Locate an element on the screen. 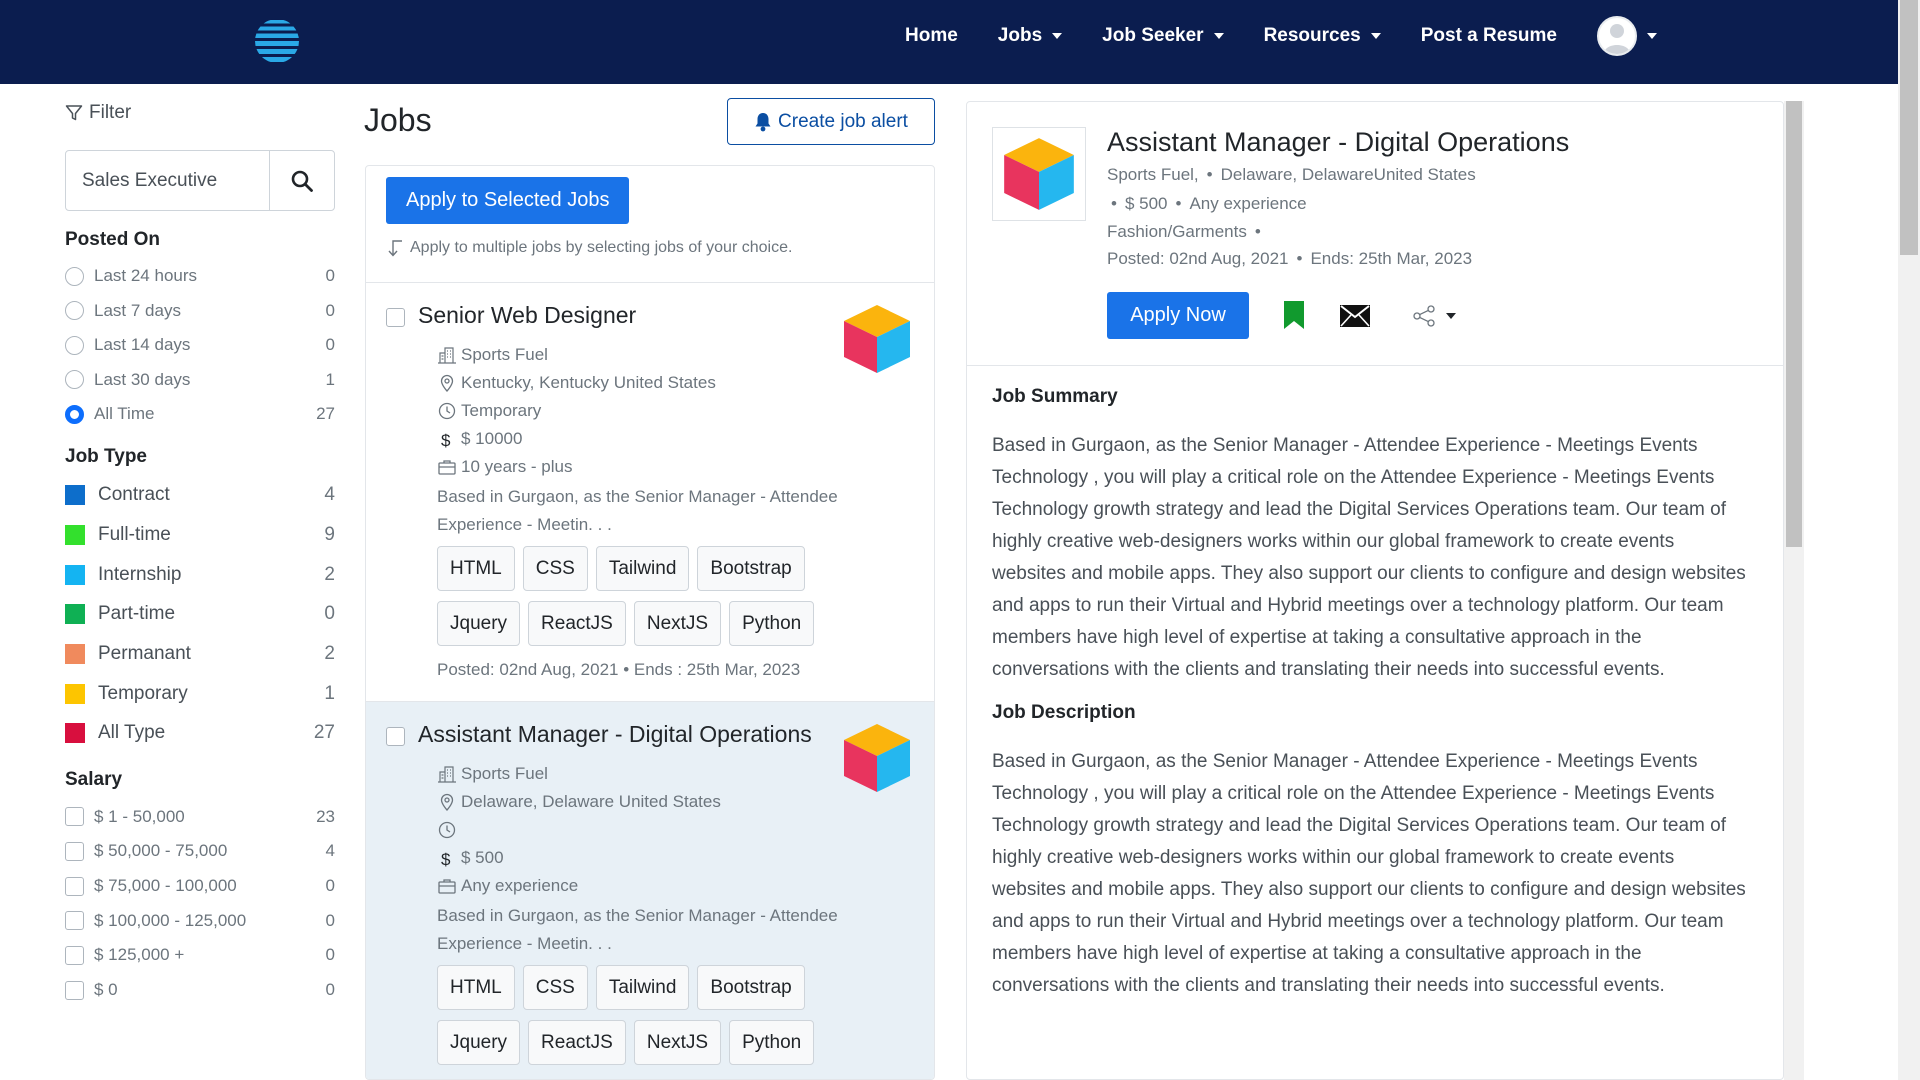 This screenshot has width=1920, height=1080. create-job-alert-button: Create job alert is located at coordinates (831, 121).